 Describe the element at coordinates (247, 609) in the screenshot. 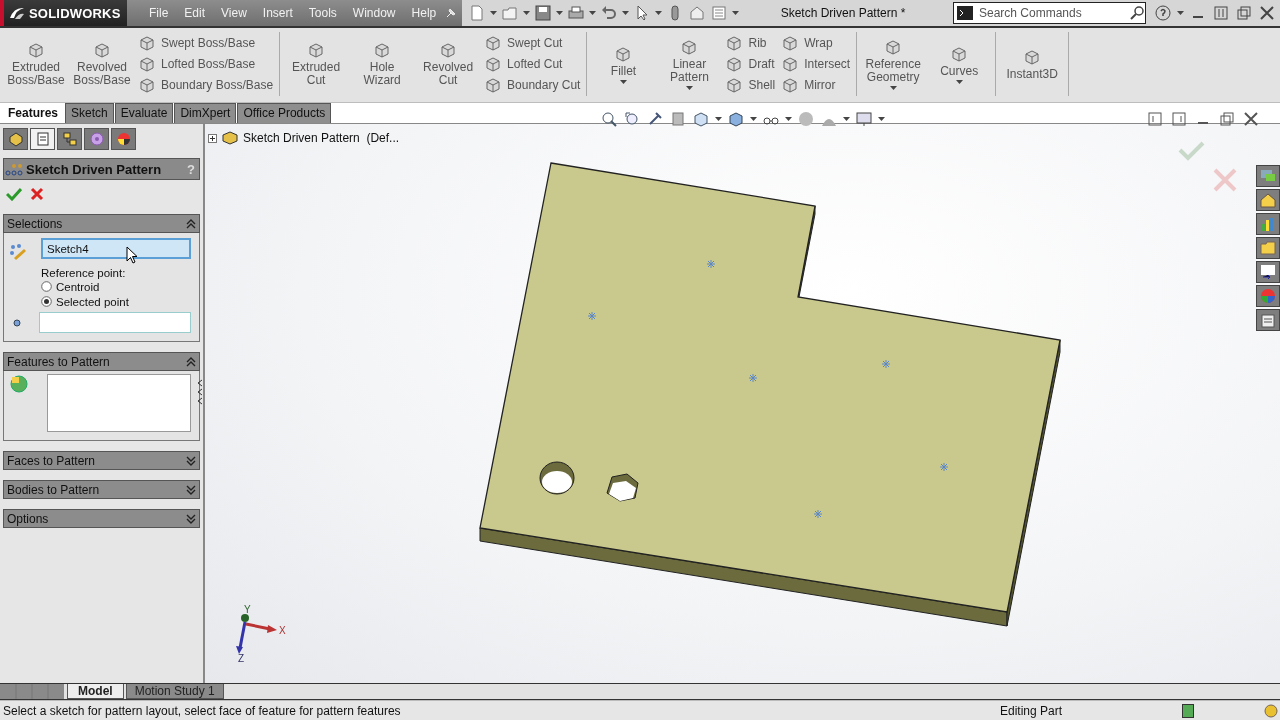

I see `axis-label: Y` at that location.